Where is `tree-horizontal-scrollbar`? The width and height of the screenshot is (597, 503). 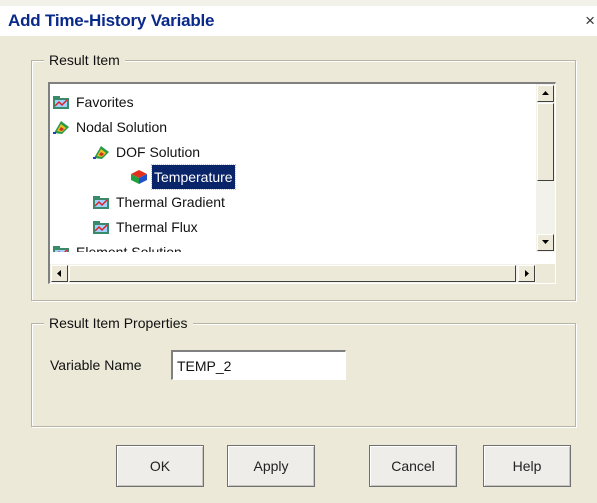 tree-horizontal-scrollbar is located at coordinates (293, 273).